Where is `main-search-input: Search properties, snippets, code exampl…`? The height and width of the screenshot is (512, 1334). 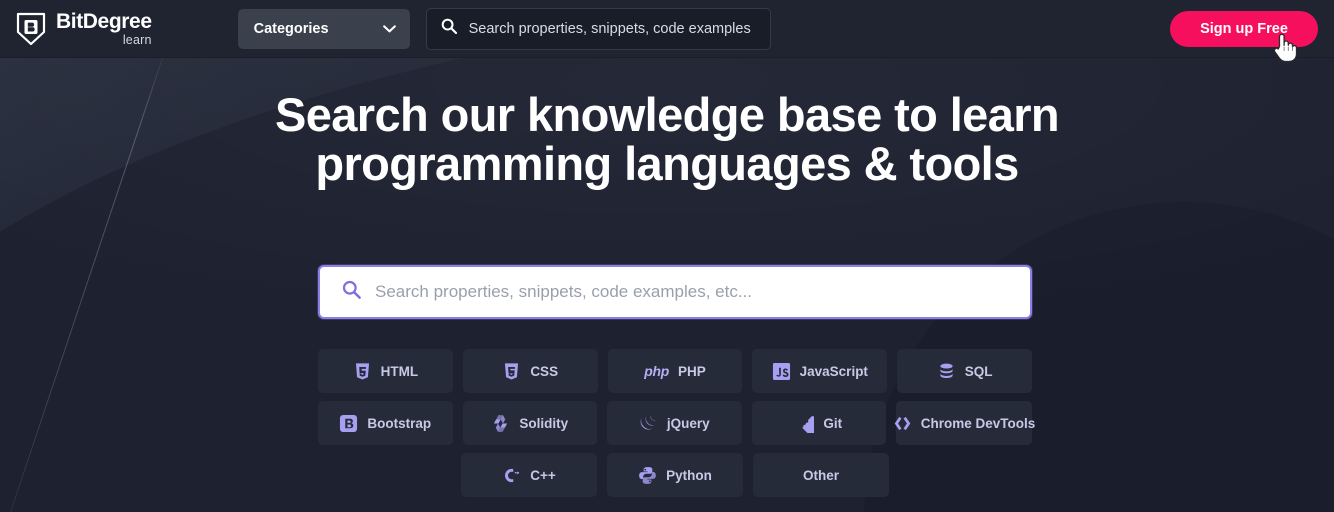
main-search-input: Search properties, snippets, code exampl… is located at coordinates (675, 292).